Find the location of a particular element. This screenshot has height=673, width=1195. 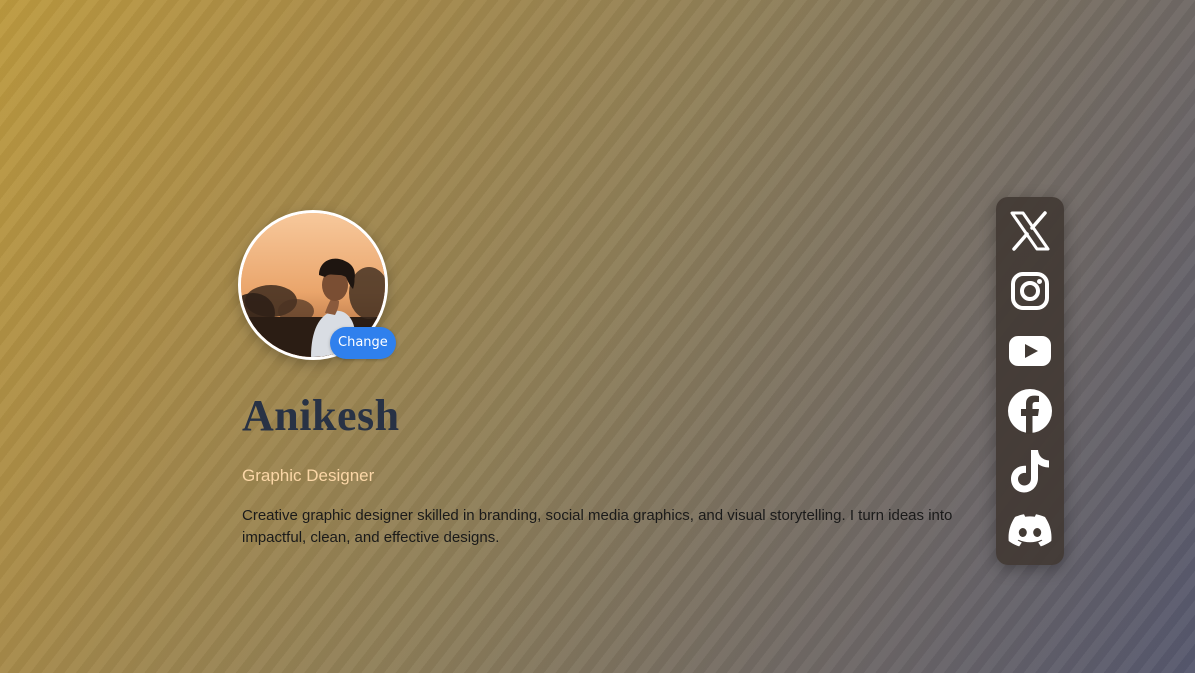

x-icon is located at coordinates (1030, 231).